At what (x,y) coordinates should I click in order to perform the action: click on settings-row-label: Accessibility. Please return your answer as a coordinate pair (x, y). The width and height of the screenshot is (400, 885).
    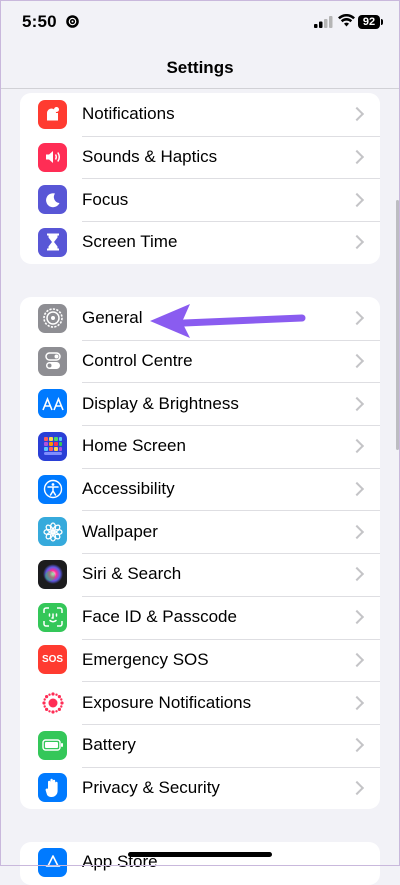
    Looking at the image, I should click on (128, 489).